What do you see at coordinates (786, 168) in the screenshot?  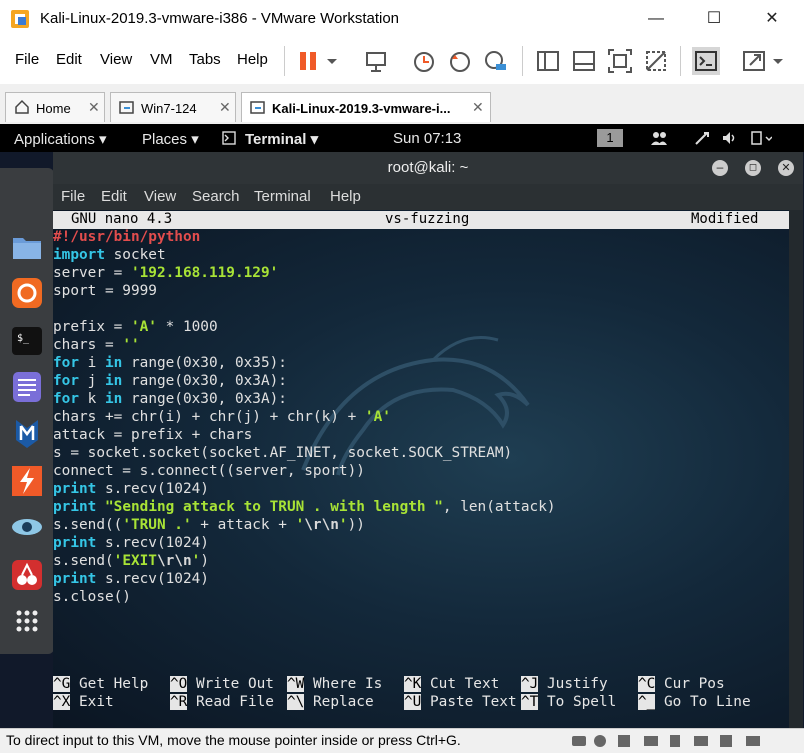 I see `terminal-close-button: ✕` at bounding box center [786, 168].